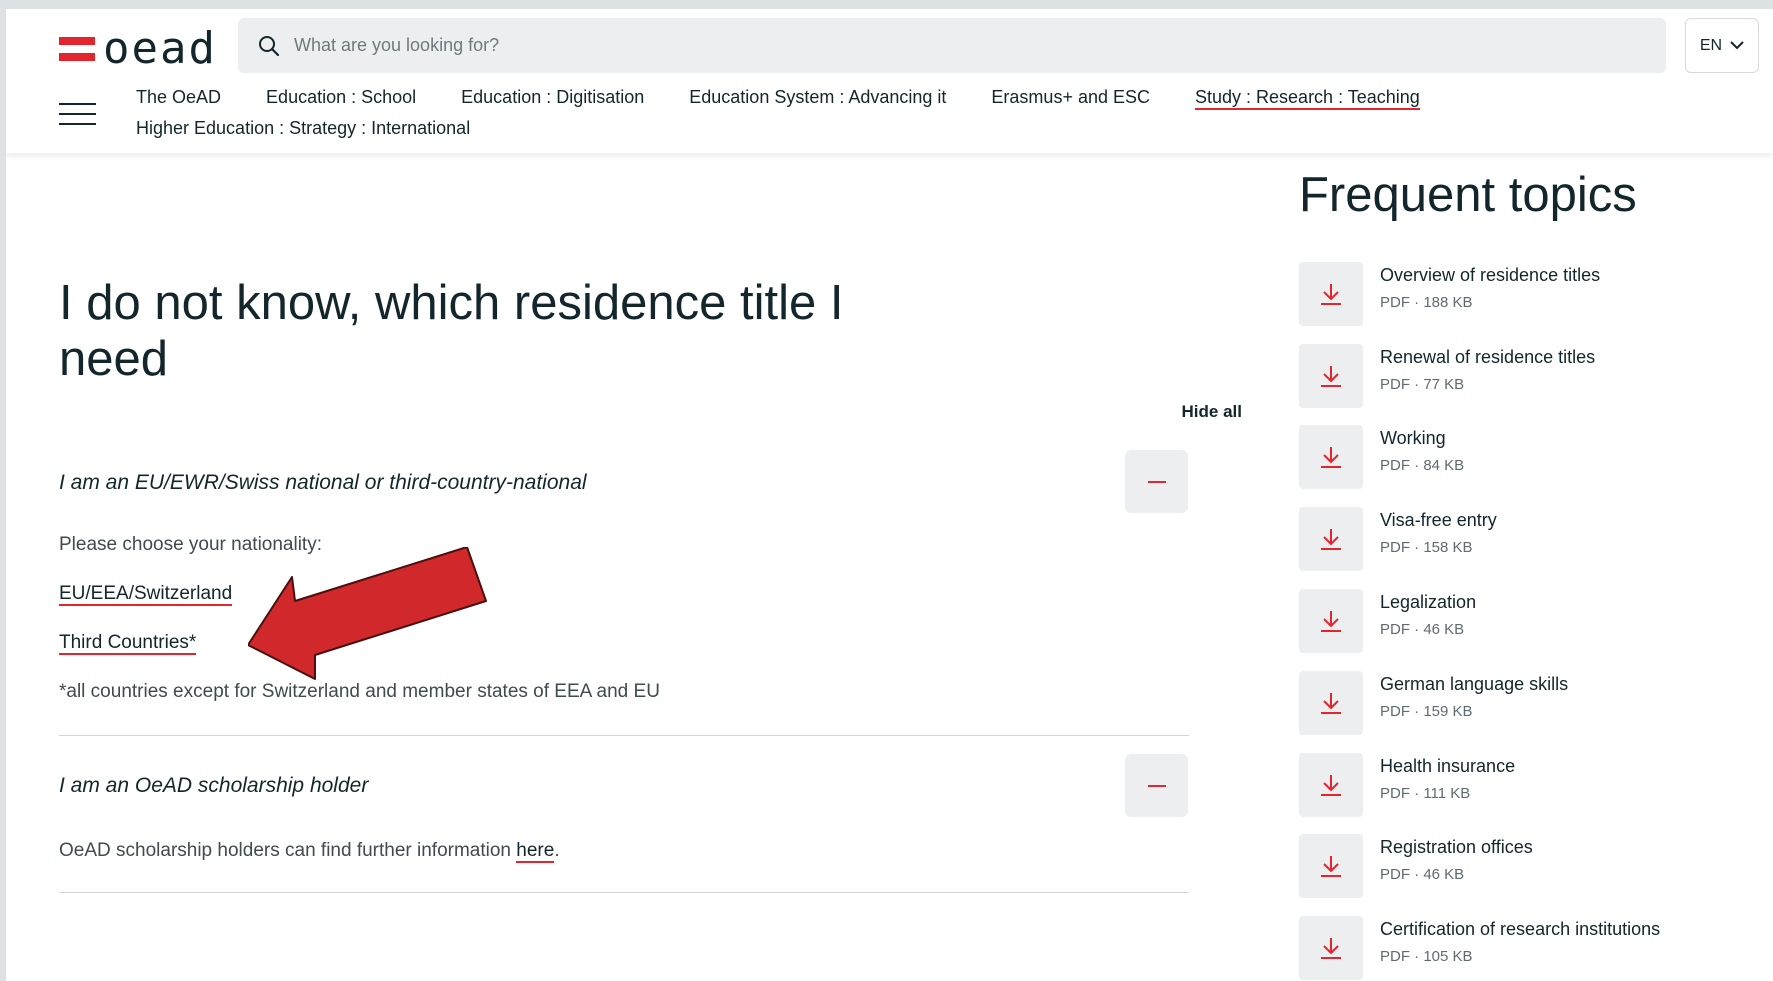 The height and width of the screenshot is (981, 1773). Describe the element at coordinates (1468, 195) in the screenshot. I see `frequent-topics-title: Frequent topics` at that location.